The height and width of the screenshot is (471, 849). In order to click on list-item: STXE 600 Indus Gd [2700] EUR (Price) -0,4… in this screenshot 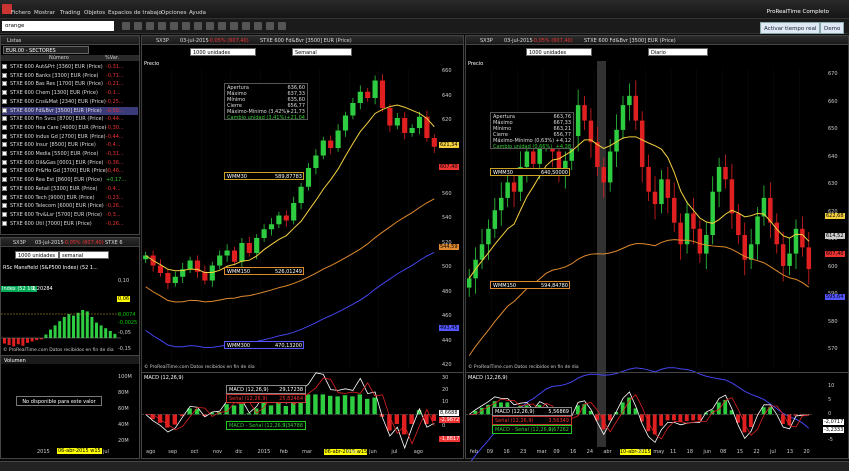, I will do `click(70, 137)`.